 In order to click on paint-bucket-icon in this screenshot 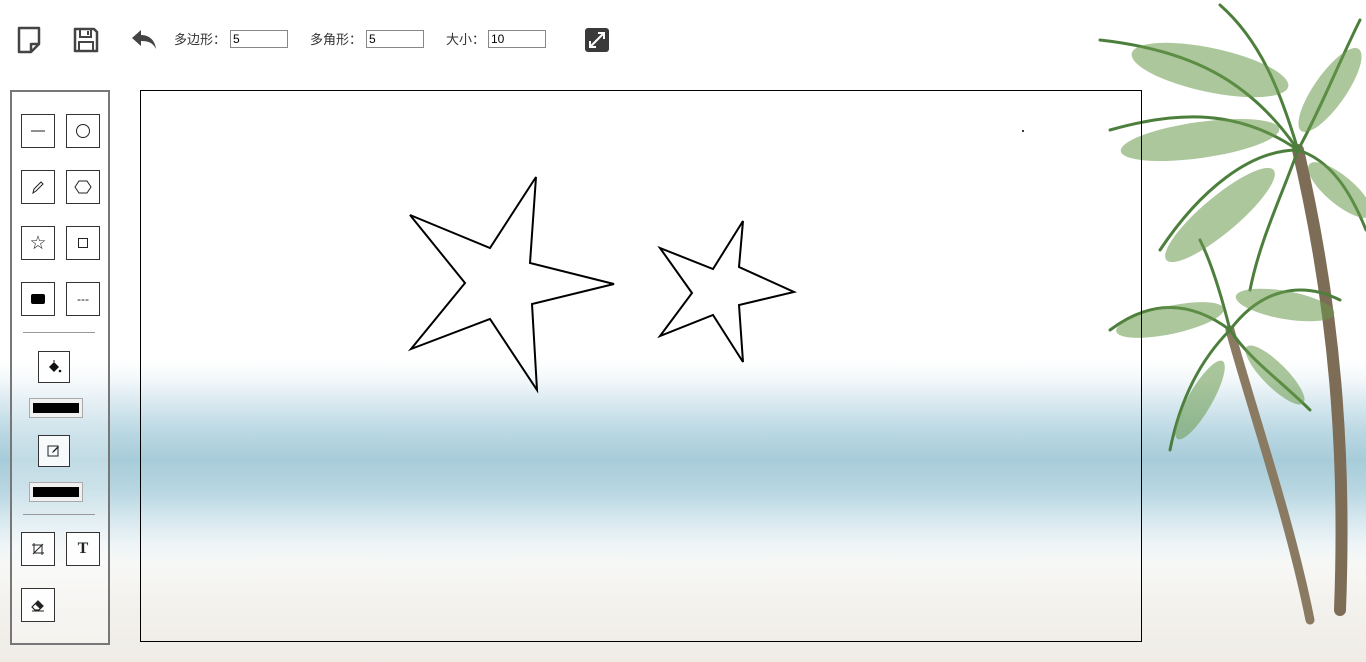, I will do `click(55, 366)`.